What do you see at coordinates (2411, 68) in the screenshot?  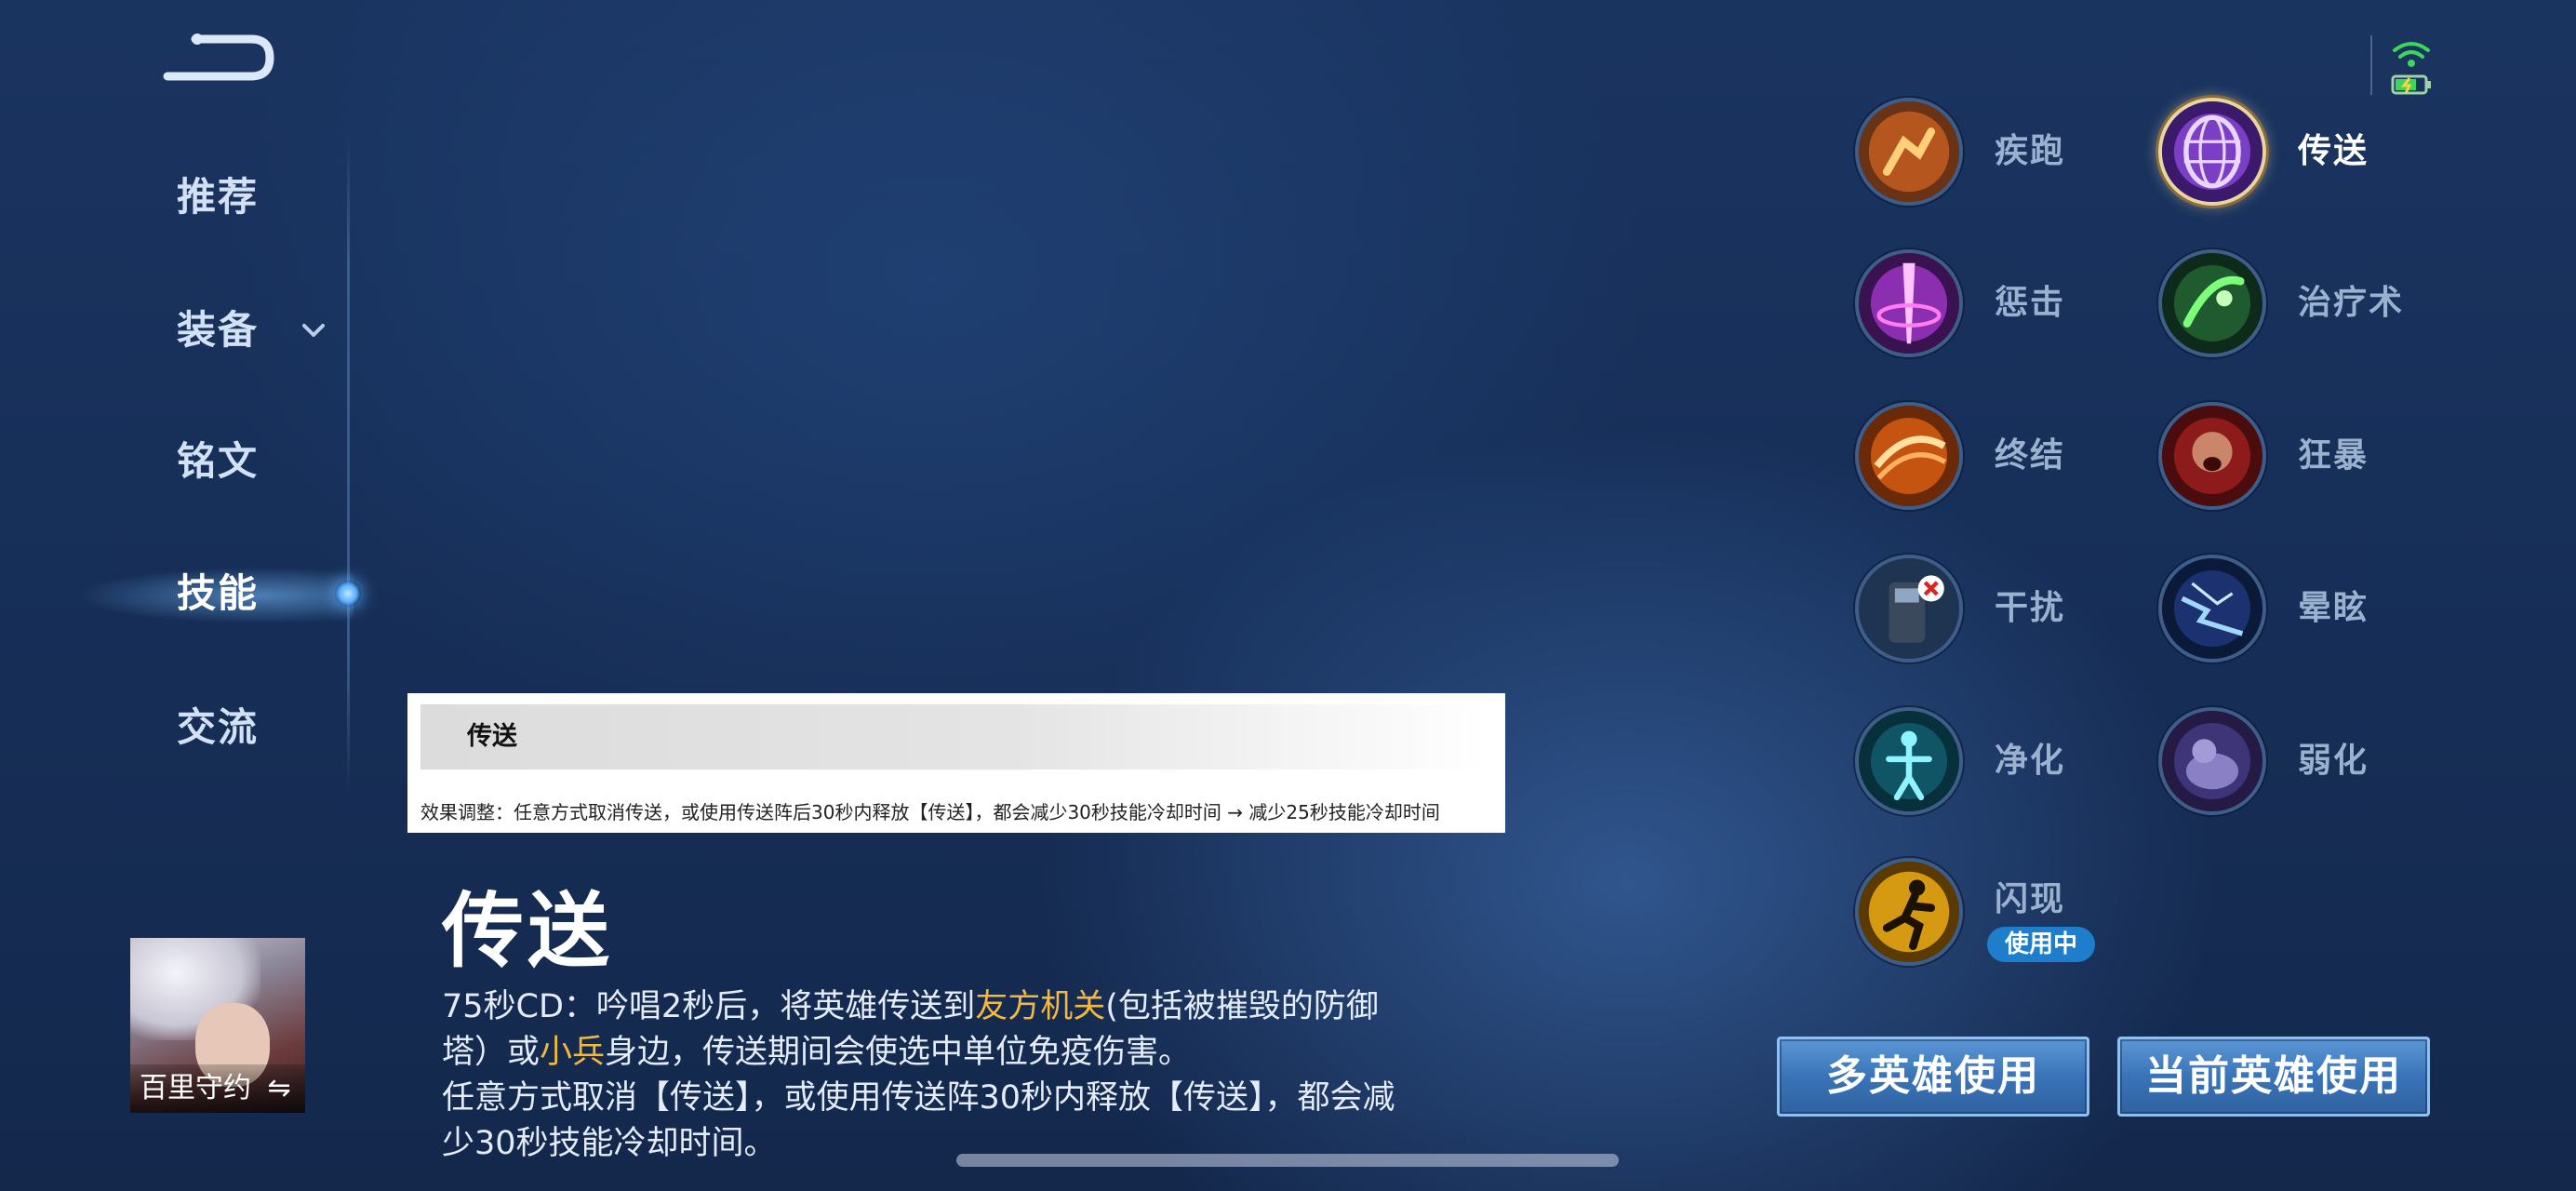 I see `status-indicators` at bounding box center [2411, 68].